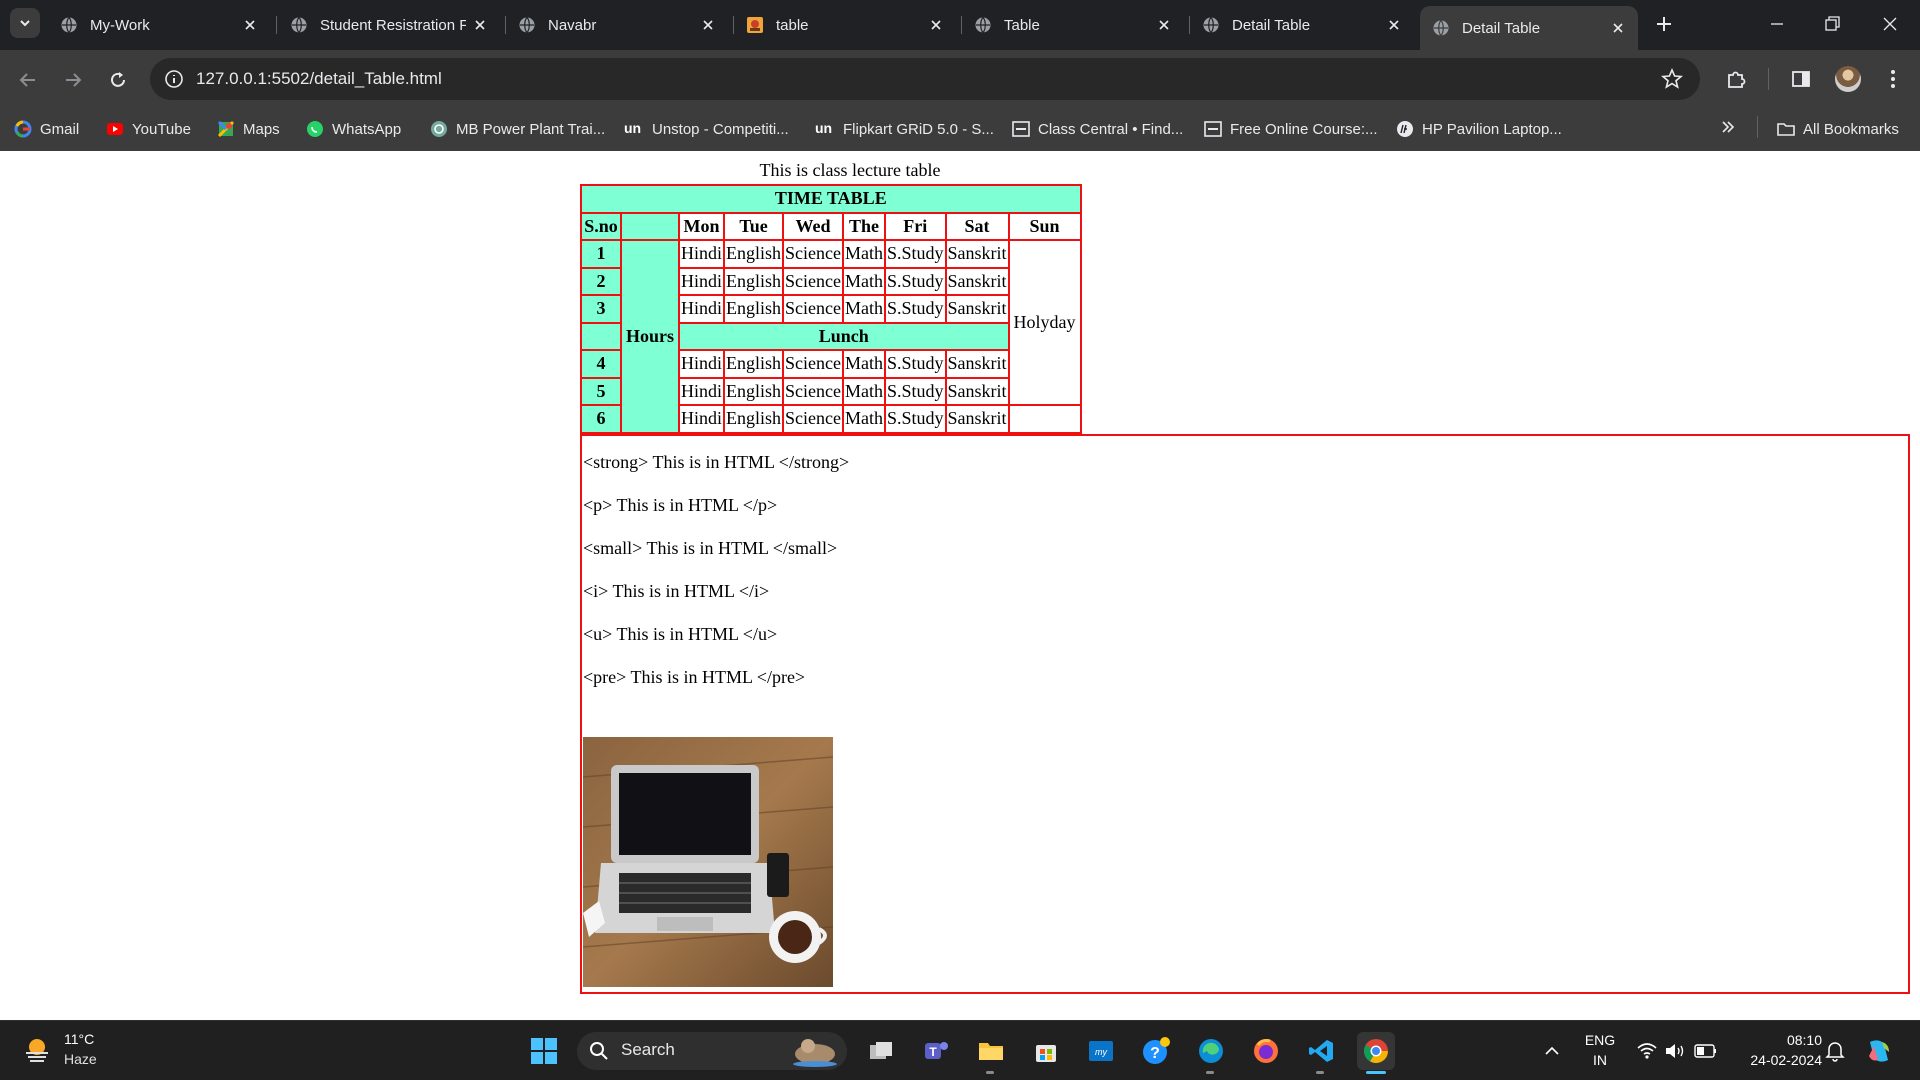  What do you see at coordinates (1835, 1051) in the screenshot?
I see `notification-bell-icon` at bounding box center [1835, 1051].